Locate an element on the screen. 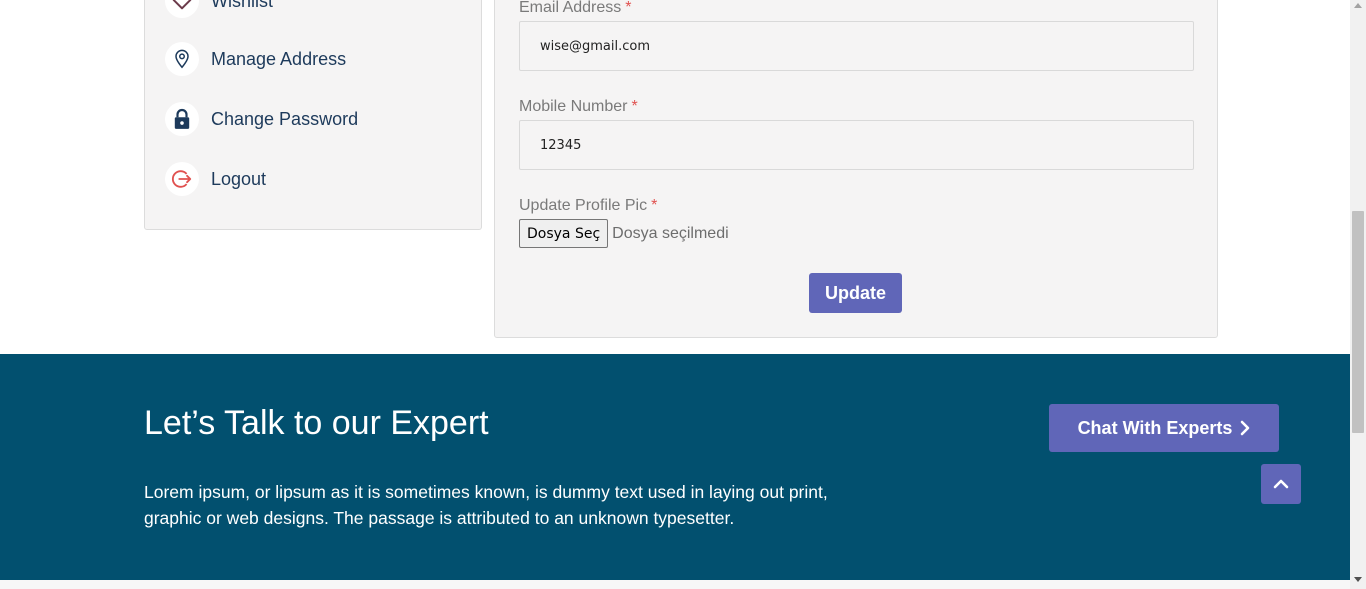 The image size is (1366, 589). footer-strip is located at coordinates (675, 584).